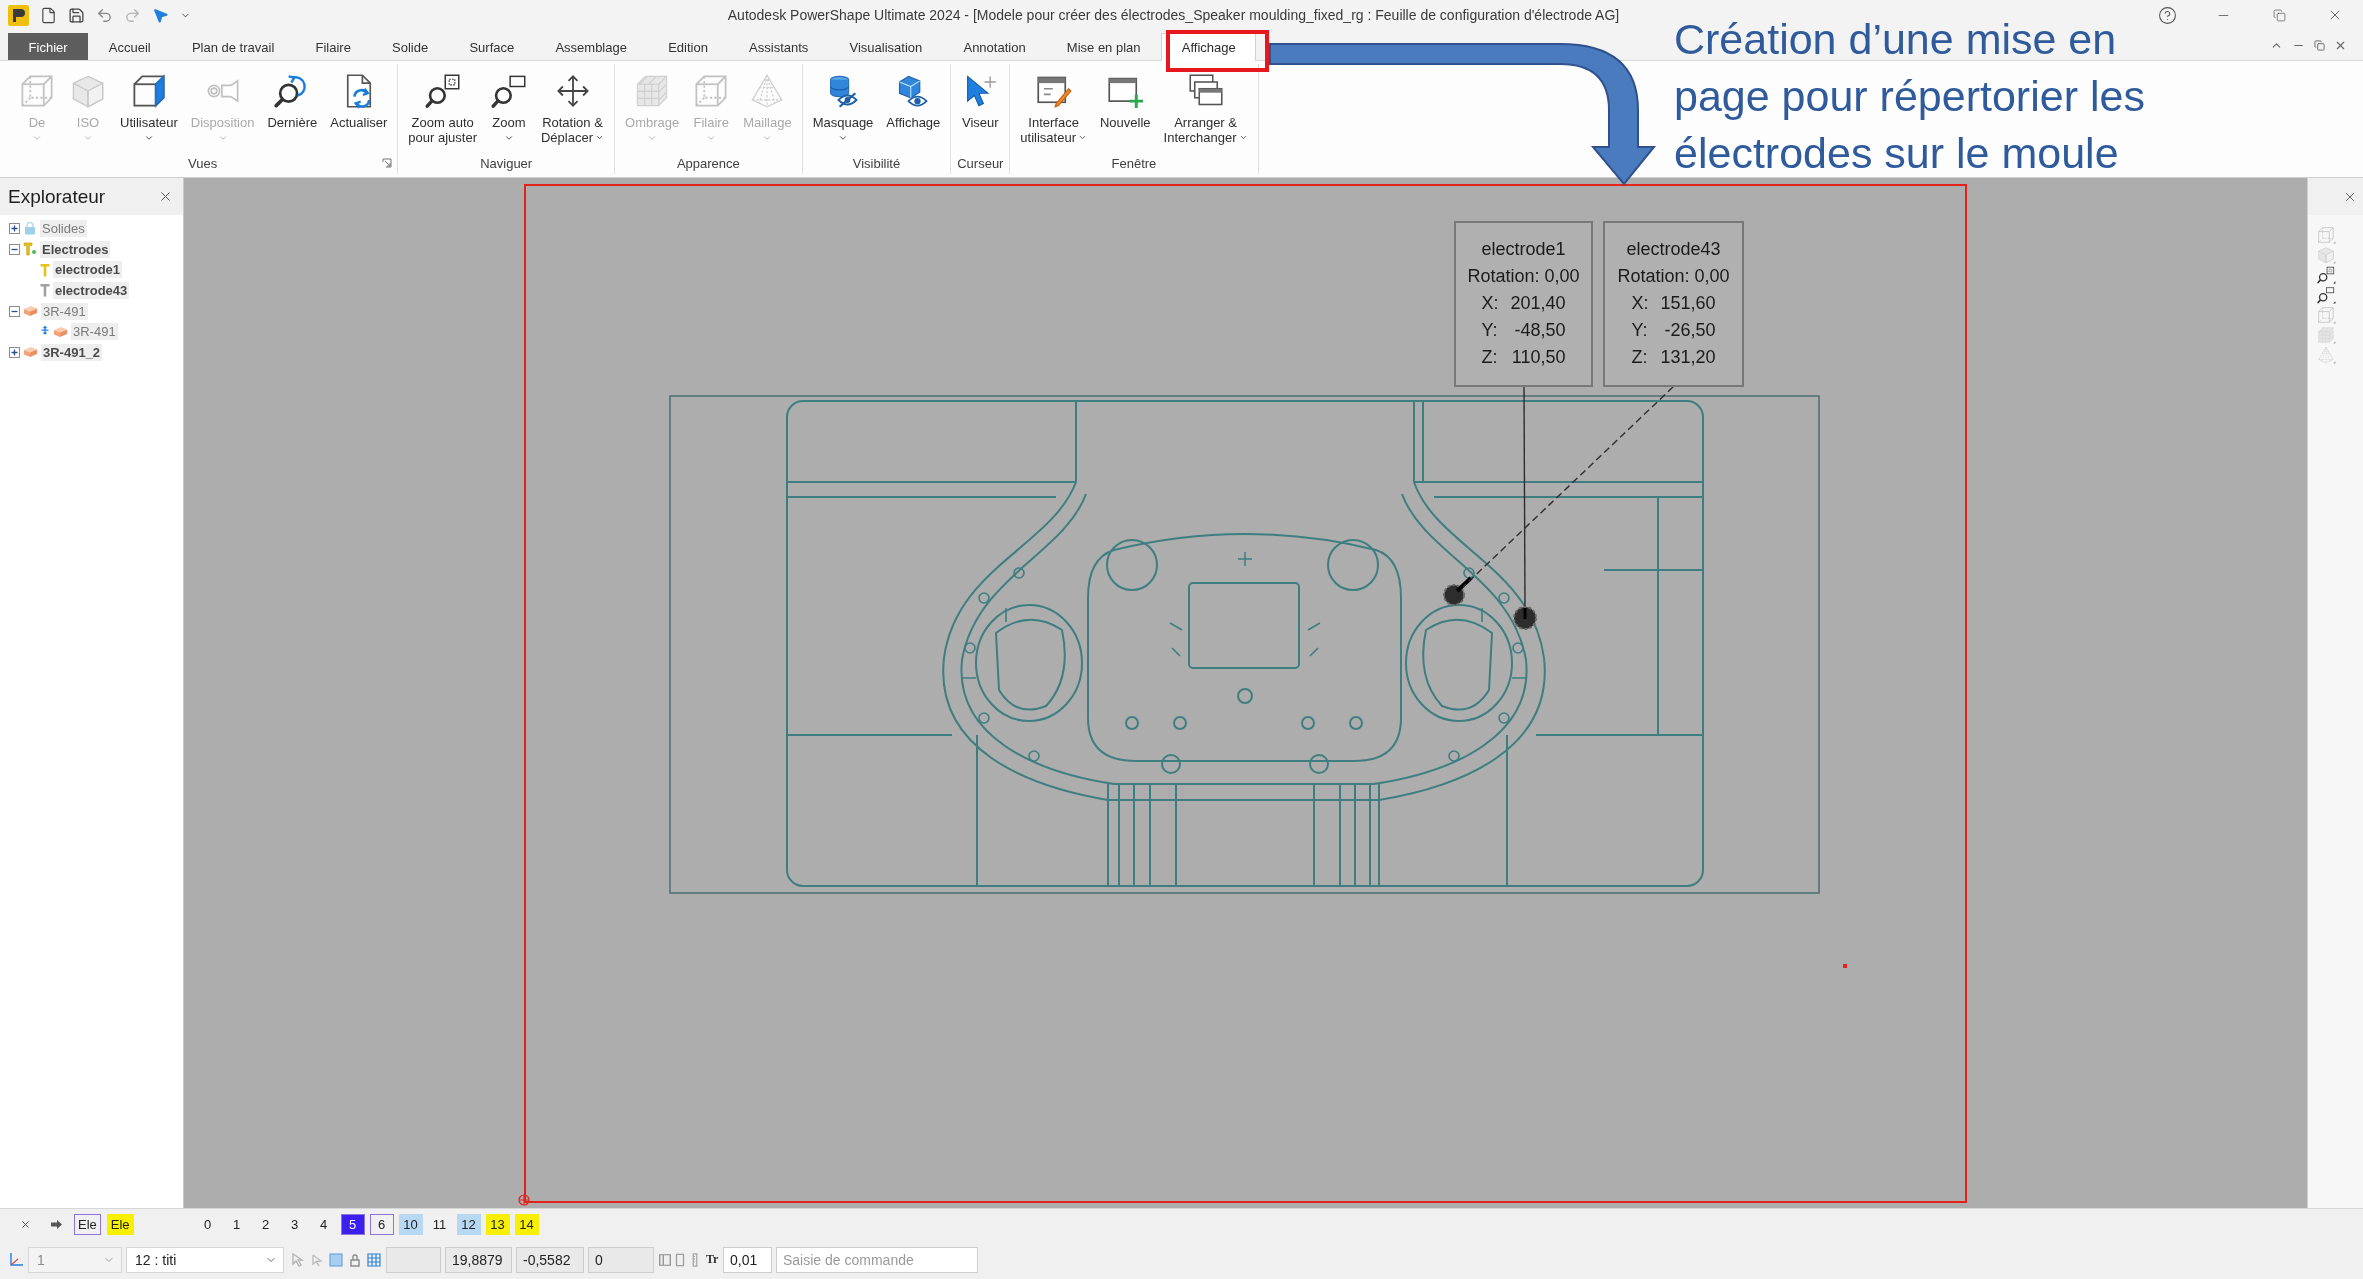 This screenshot has height=1279, width=2363. What do you see at coordinates (333, 46) in the screenshot?
I see `ribbon-tab: Filaire` at bounding box center [333, 46].